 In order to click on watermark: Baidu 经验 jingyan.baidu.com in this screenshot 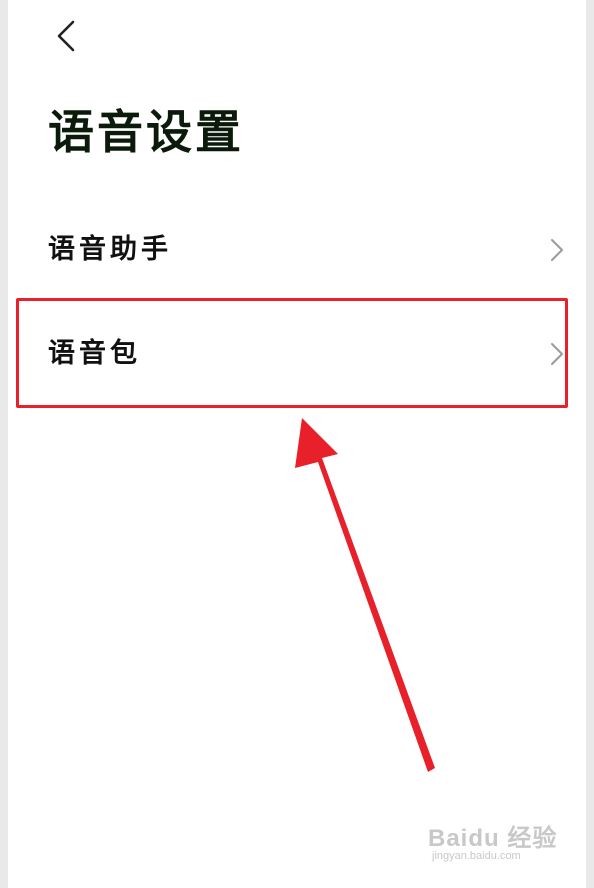, I will do `click(498, 843)`.